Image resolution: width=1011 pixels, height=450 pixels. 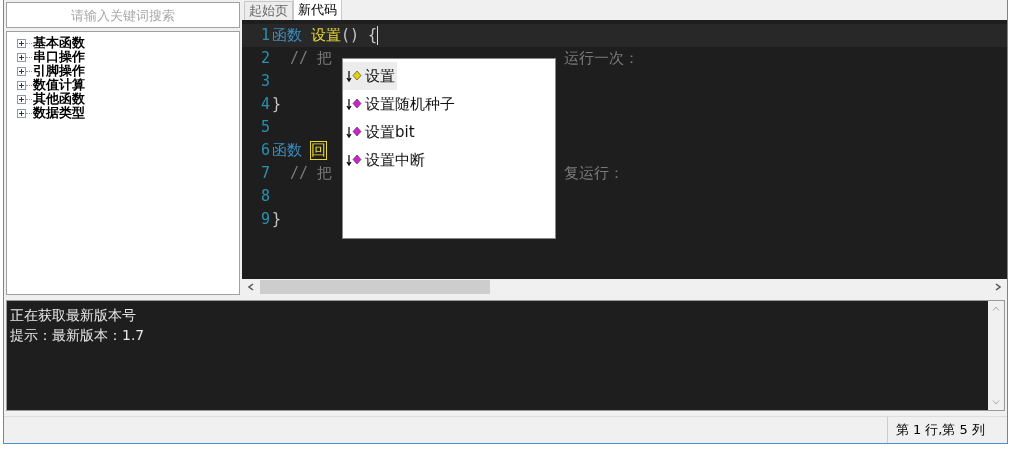 I want to click on line-number: 6, so click(x=264, y=150).